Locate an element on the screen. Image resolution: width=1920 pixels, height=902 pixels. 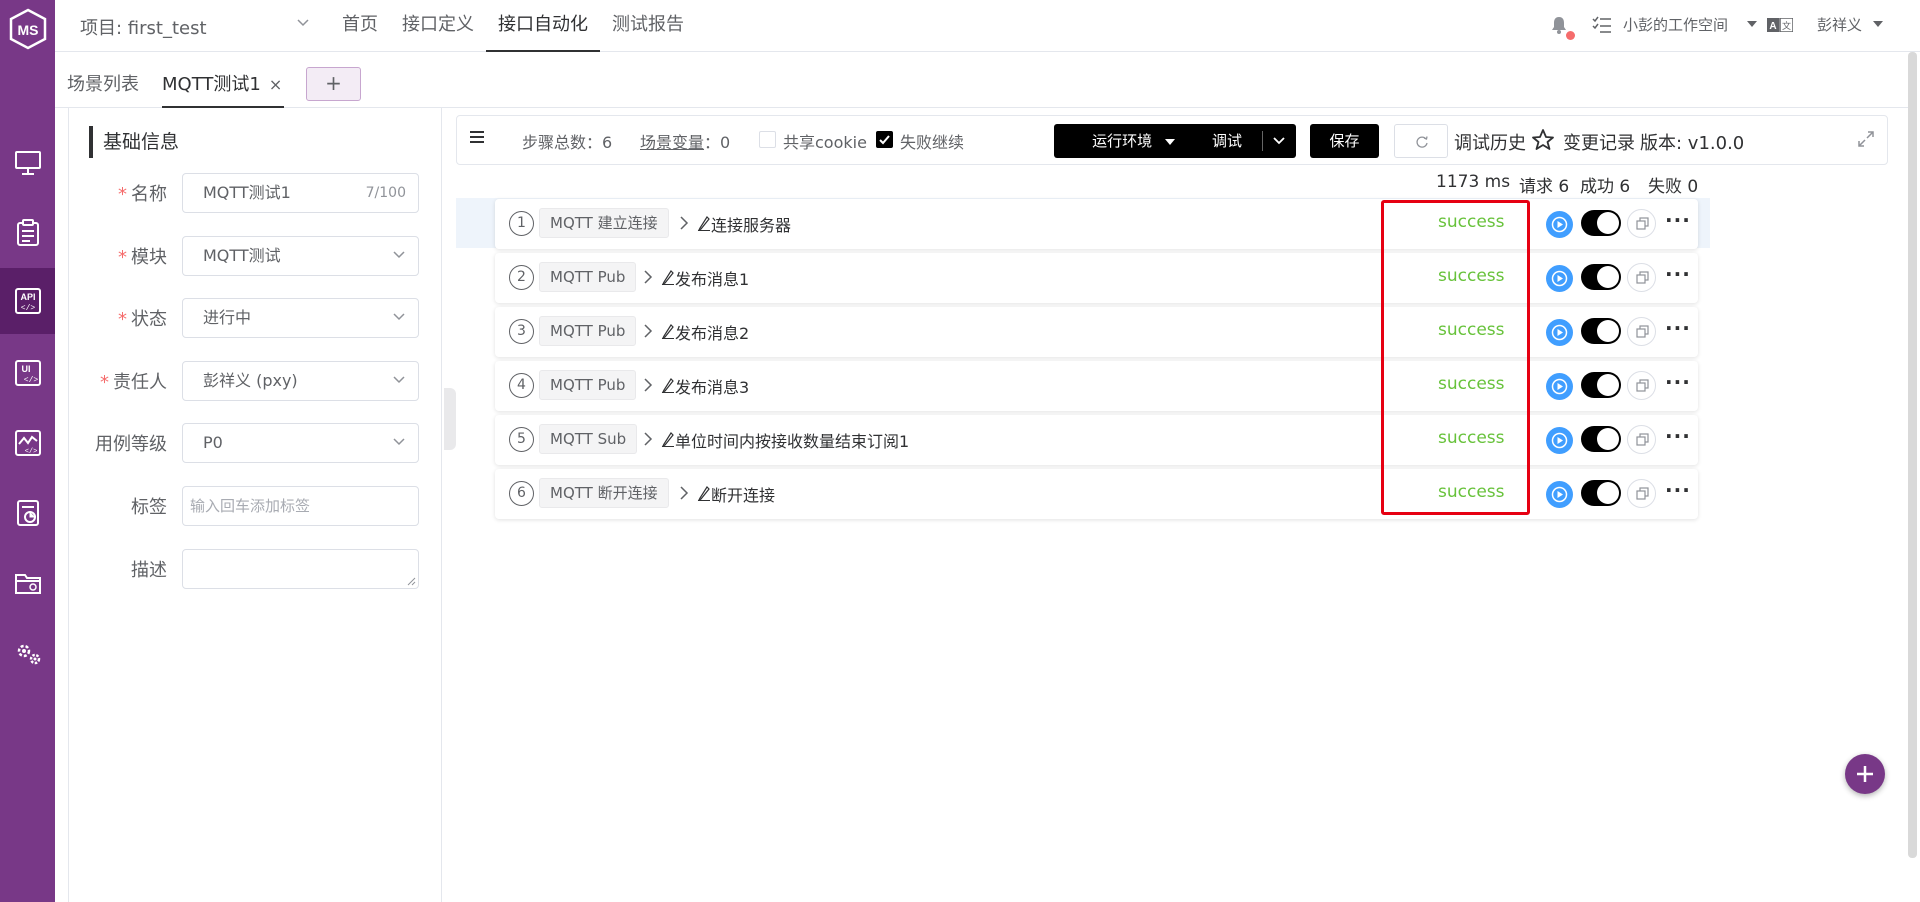
rail-item-settings is located at coordinates (27, 653).